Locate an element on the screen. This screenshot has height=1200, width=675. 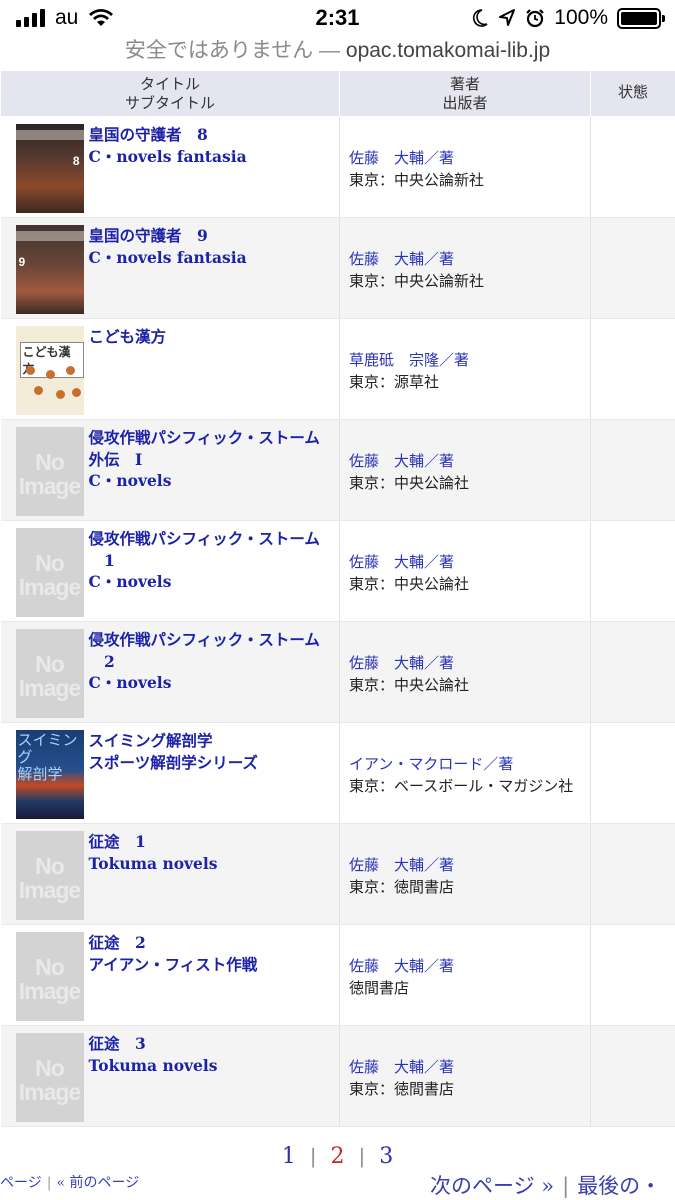
title-cell: No Image 侵攻作戦パシフィック・ストーム 外伝 I C・novels is located at coordinates (170, 470).